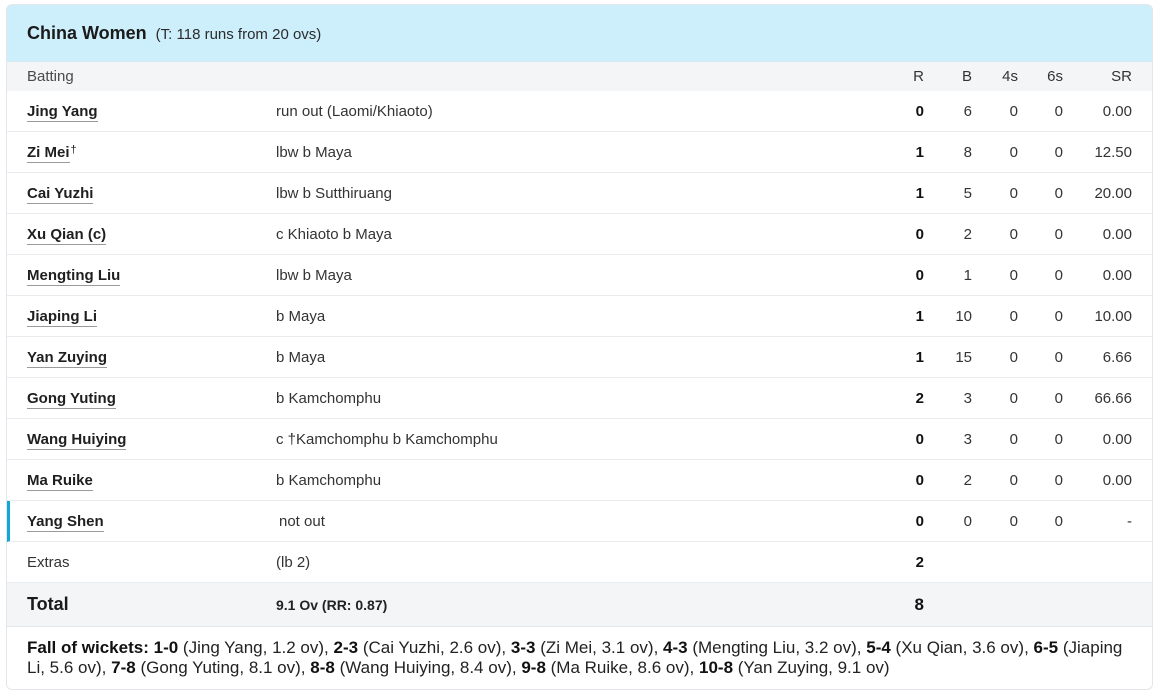  I want to click on batter-name-cell: Xu Qian (c), so click(67, 235).